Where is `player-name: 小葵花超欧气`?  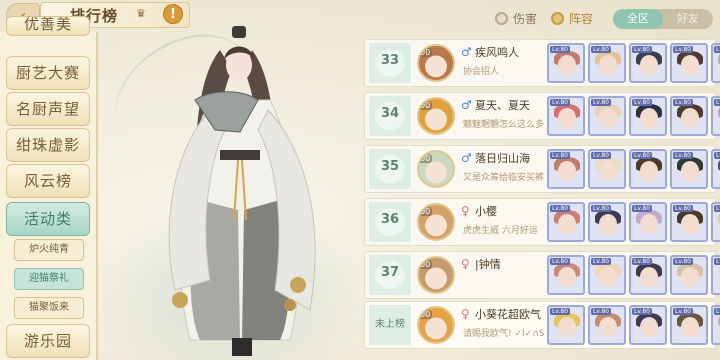 player-name: 小葵花超欧气 is located at coordinates (508, 314).